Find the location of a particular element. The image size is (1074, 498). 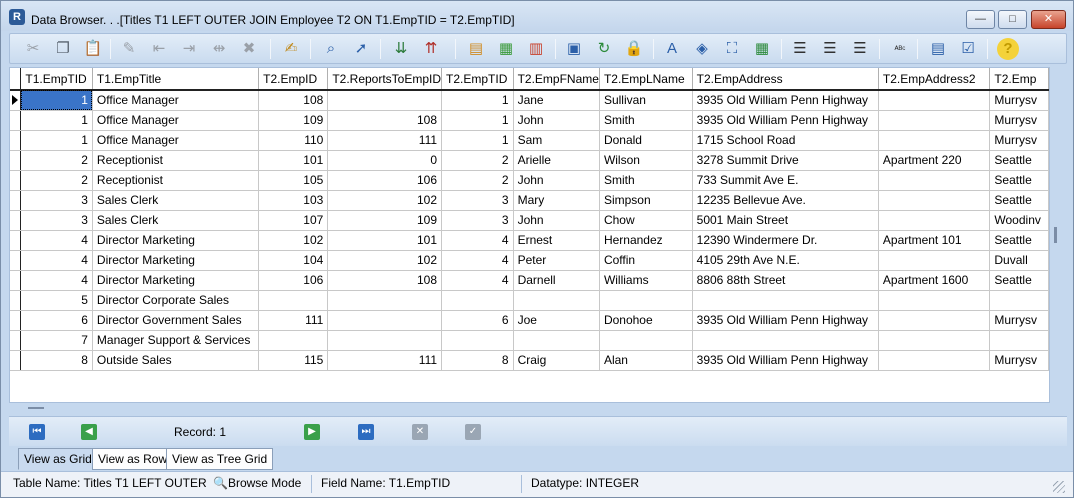

spell-check-icon: ᴬᴮᶜ is located at coordinates (900, 49).